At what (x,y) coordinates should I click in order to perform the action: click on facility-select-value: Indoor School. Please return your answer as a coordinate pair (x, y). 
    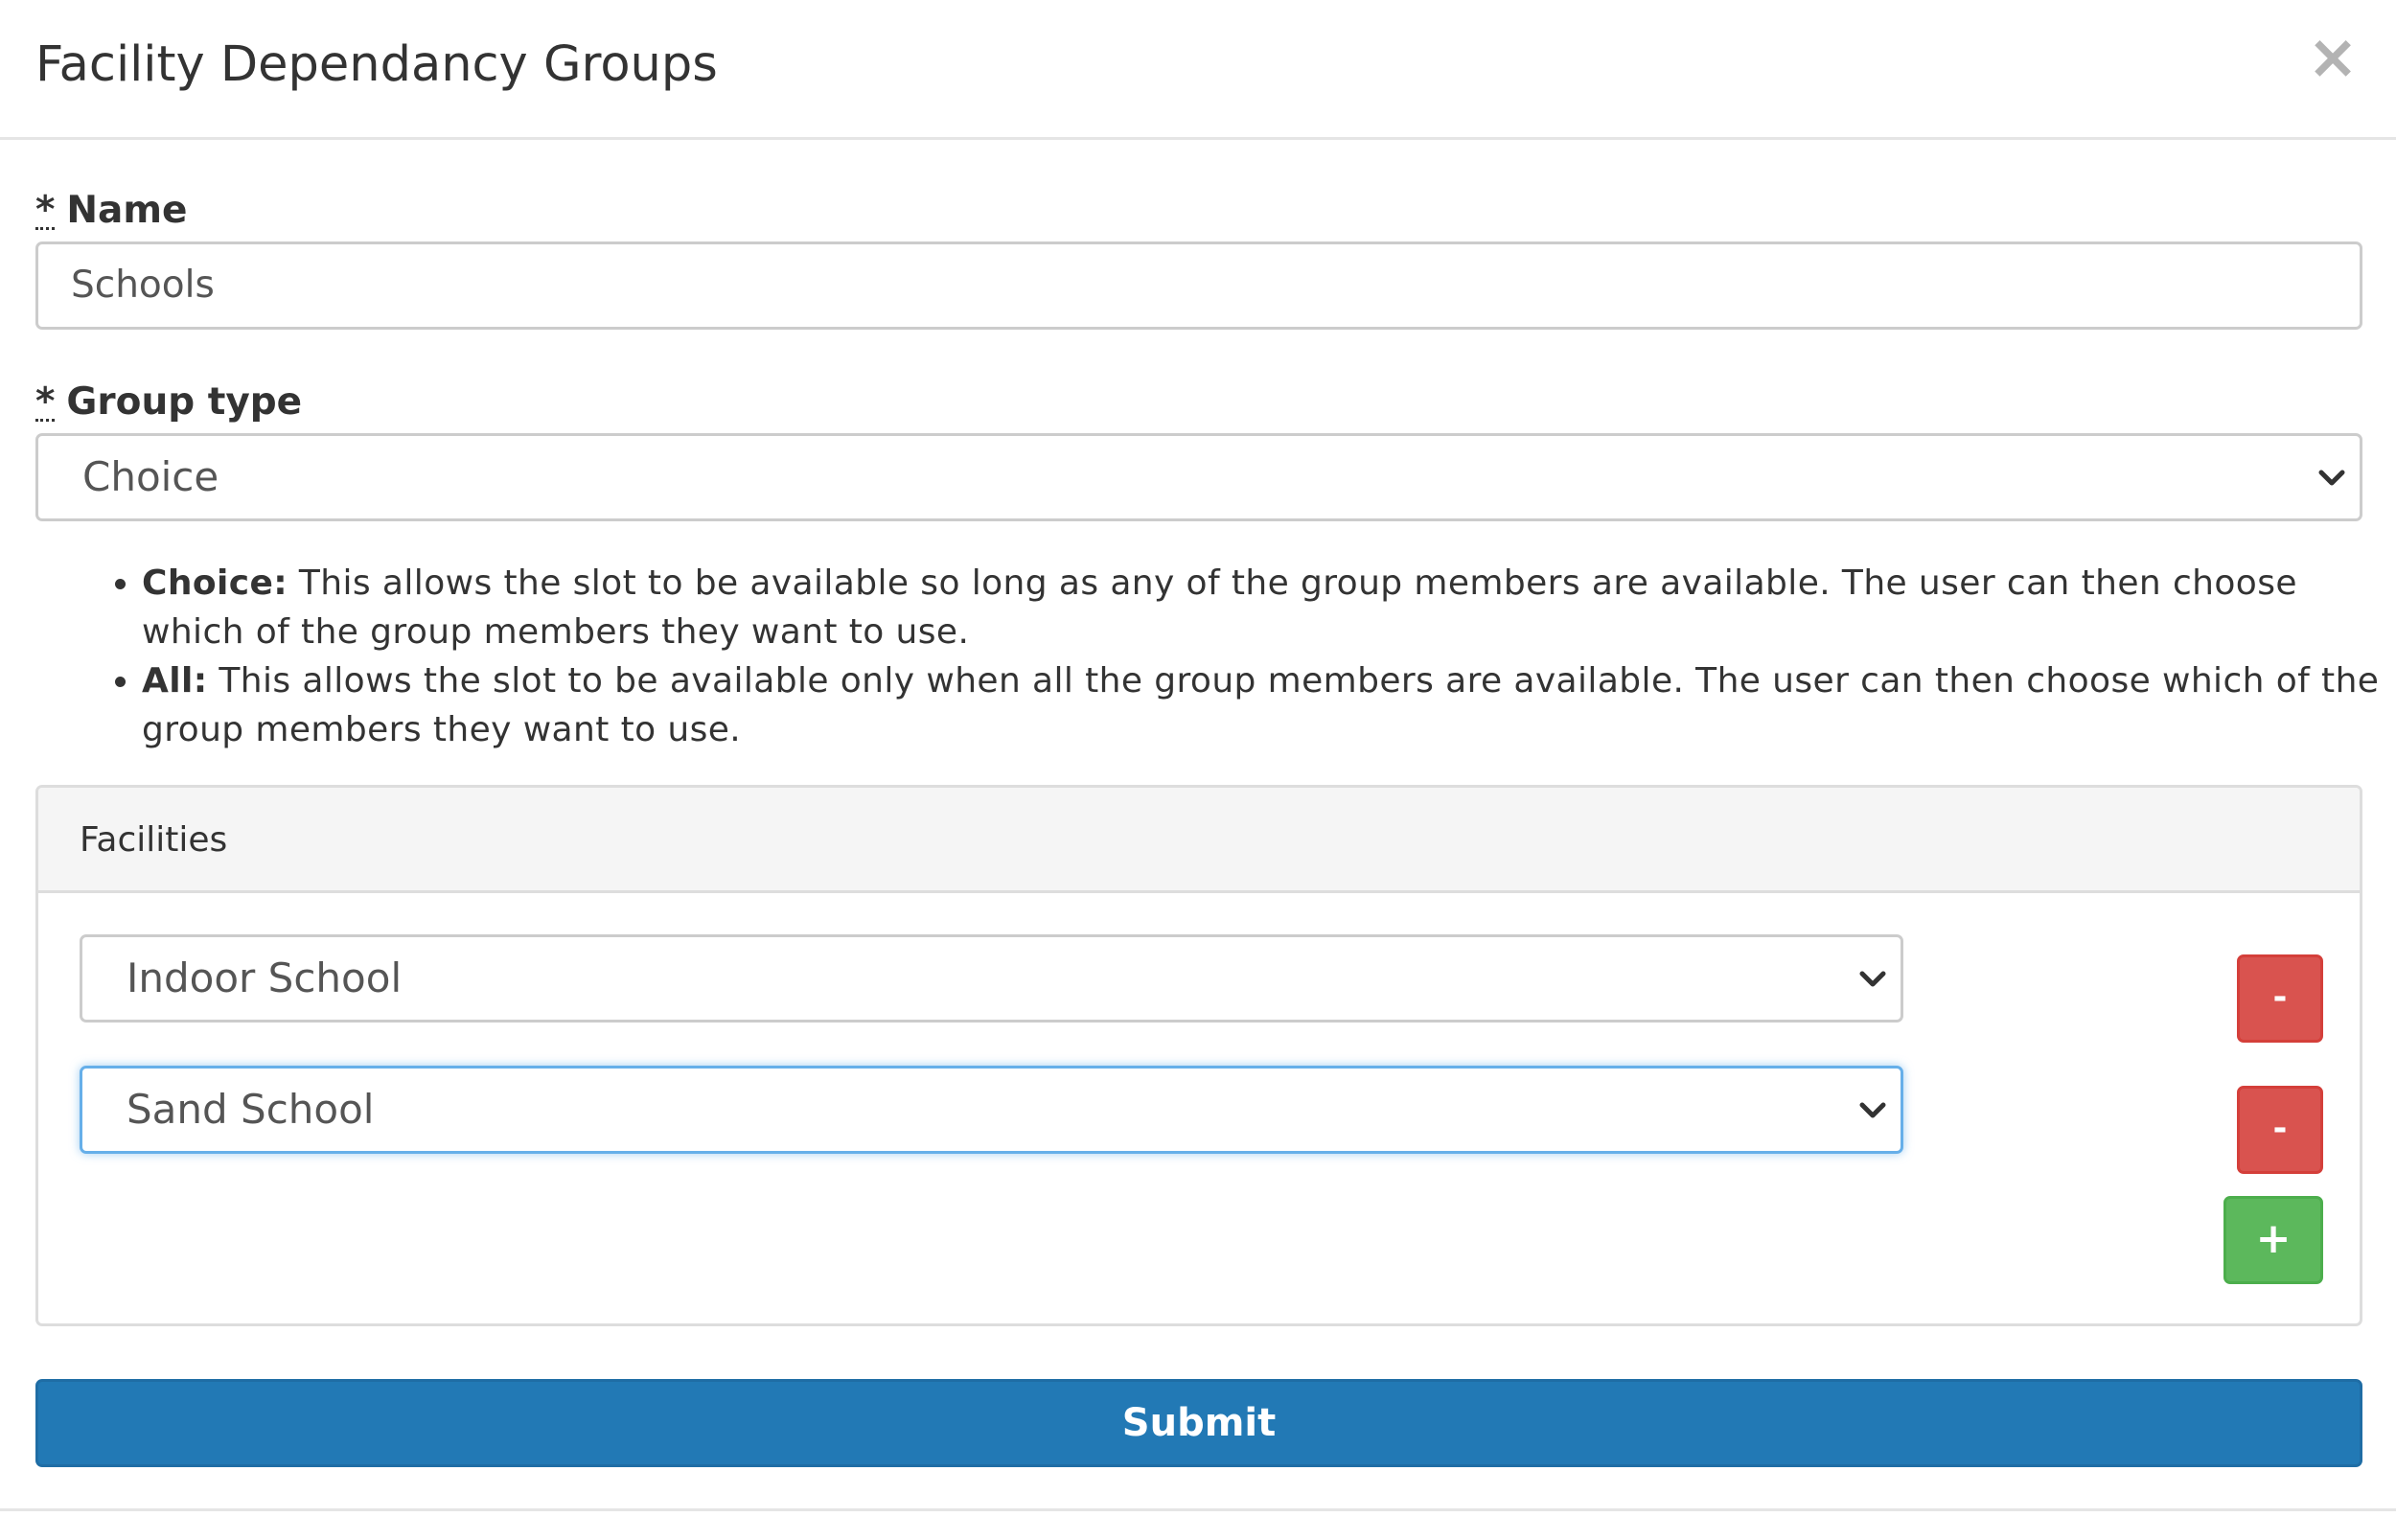
    Looking at the image, I should click on (265, 977).